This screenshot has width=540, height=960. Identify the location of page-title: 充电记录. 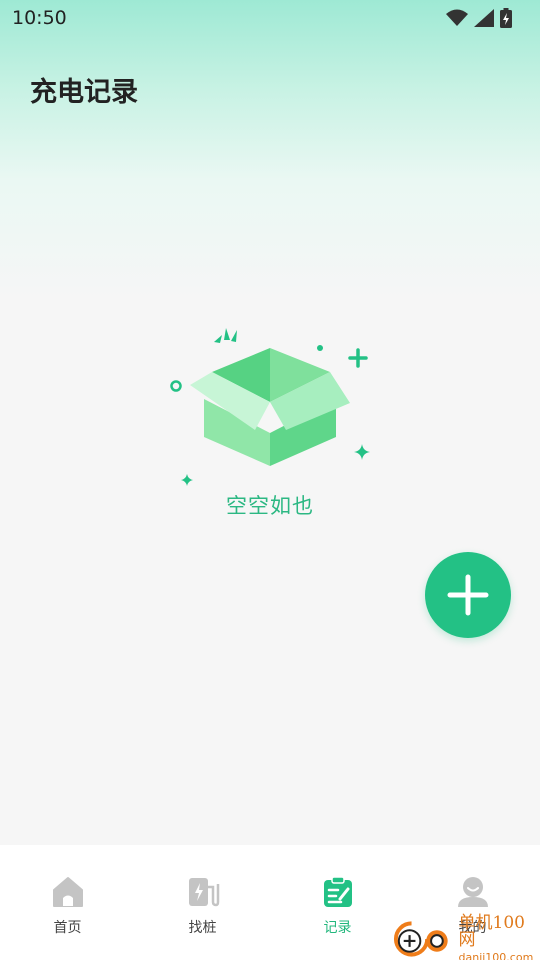
(84, 92).